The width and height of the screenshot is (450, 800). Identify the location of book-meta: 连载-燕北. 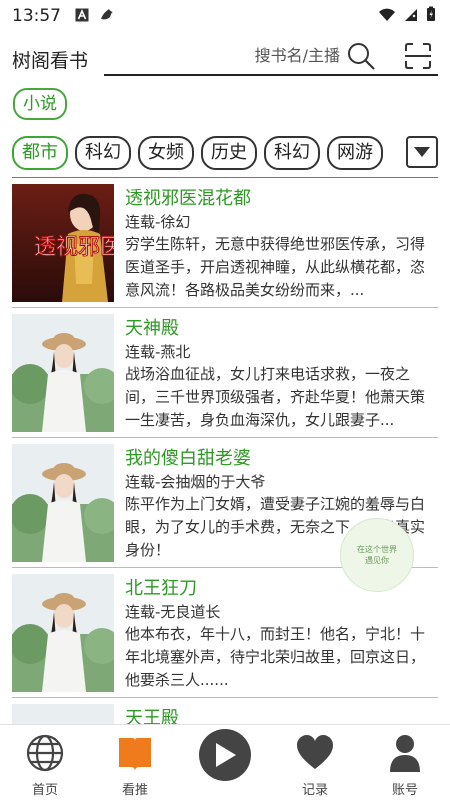
(158, 352).